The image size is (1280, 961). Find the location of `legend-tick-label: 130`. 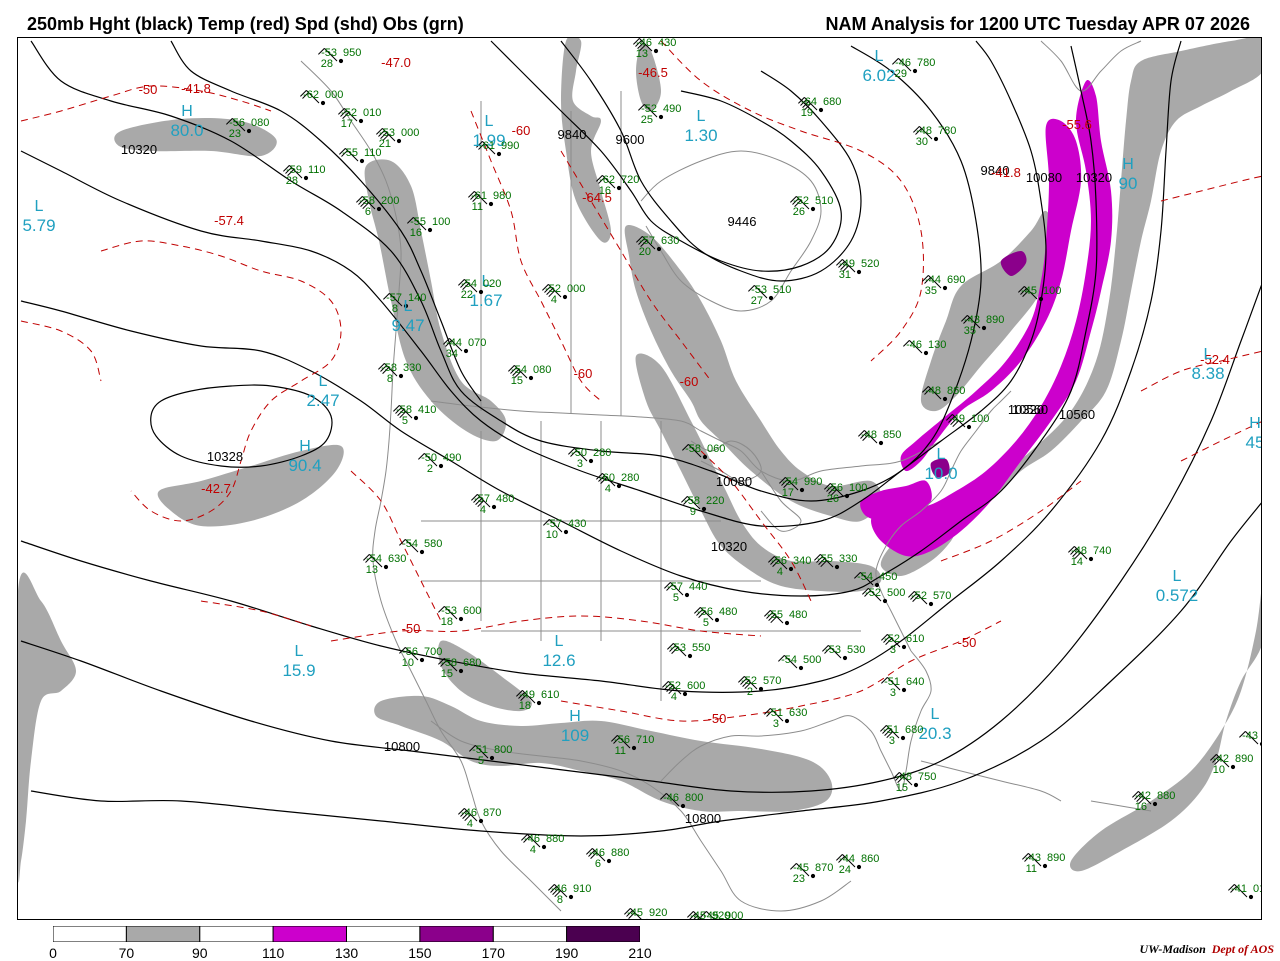

legend-tick-label: 130 is located at coordinates (346, 953).